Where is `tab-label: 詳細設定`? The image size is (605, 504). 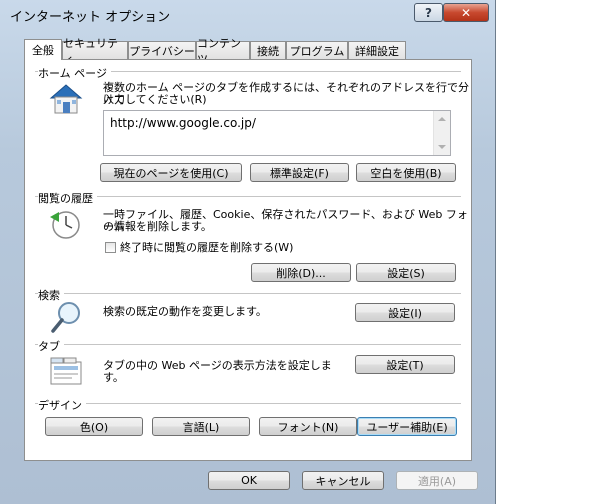
tab-label: 詳細設定 is located at coordinates (377, 51).